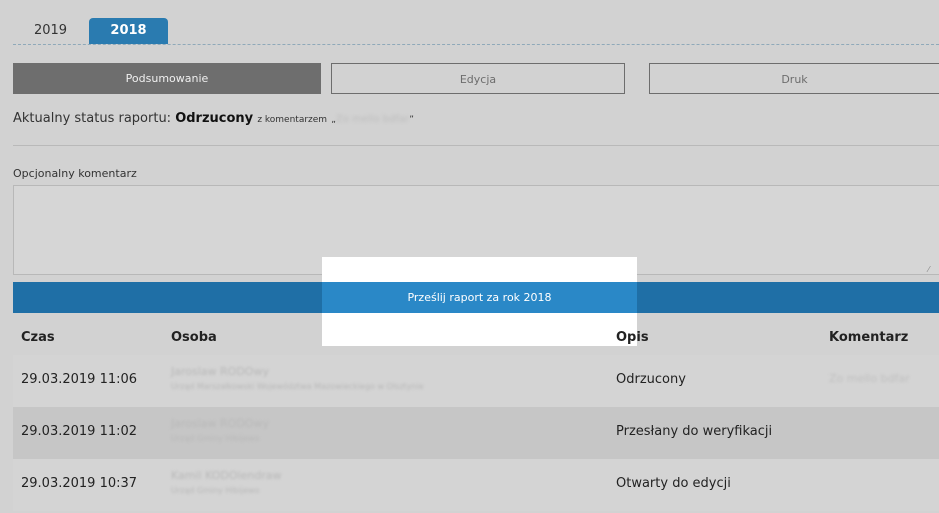 The height and width of the screenshot is (513, 939). I want to click on highlight-overlay-bottom, so click(479, 329).